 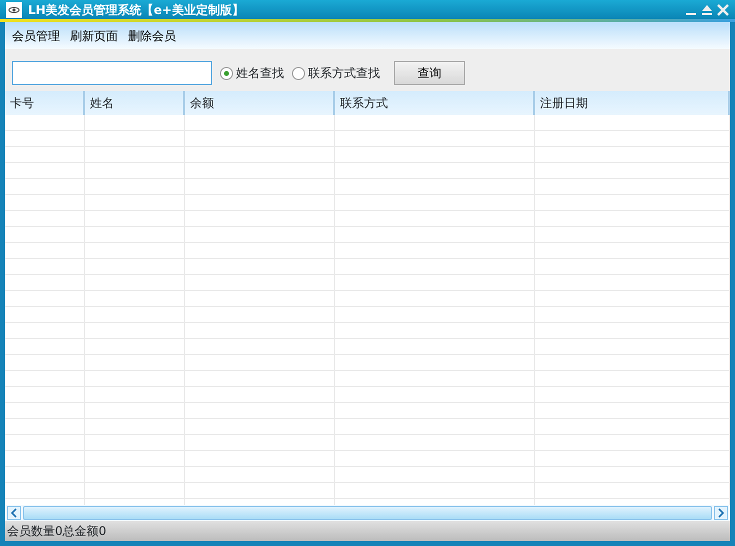 I want to click on maximize-icon, so click(x=707, y=10).